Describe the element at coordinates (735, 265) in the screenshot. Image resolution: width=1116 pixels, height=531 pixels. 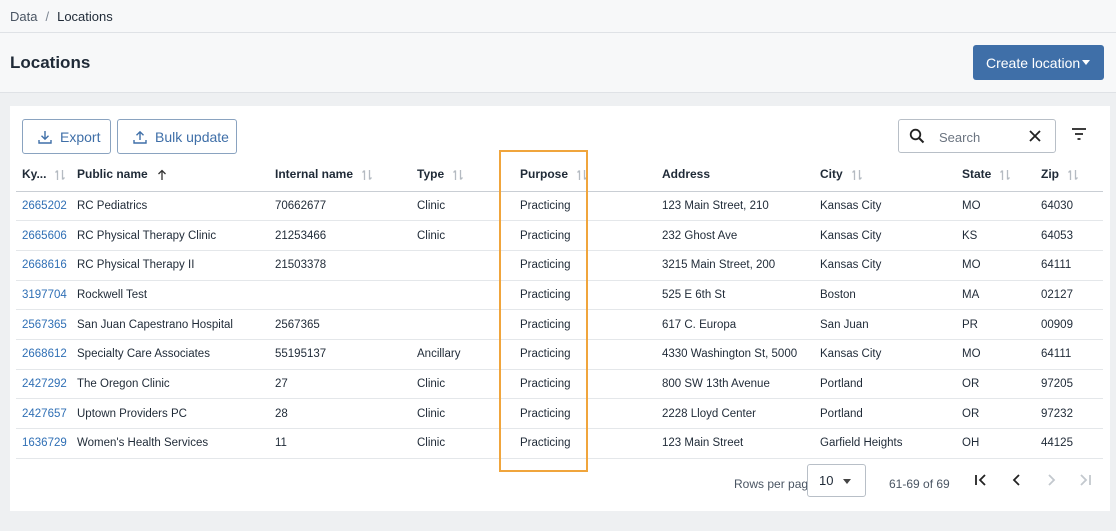
I see `cell-address: 3215 Main Street, 200` at that location.